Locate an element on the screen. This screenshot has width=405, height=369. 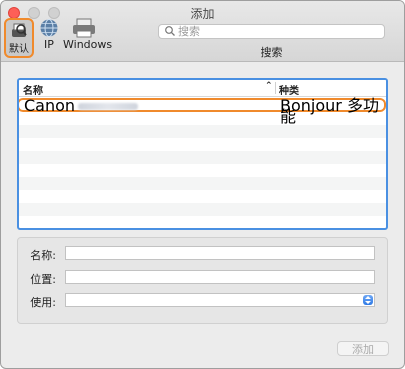
name-field is located at coordinates (220, 253).